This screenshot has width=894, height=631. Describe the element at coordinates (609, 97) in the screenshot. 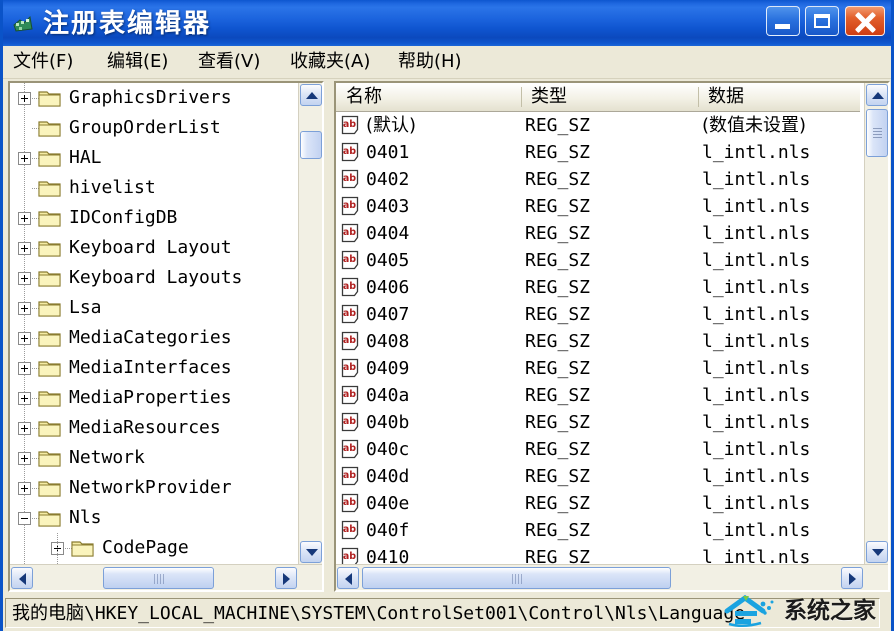

I see `column-header-type: 类型` at that location.